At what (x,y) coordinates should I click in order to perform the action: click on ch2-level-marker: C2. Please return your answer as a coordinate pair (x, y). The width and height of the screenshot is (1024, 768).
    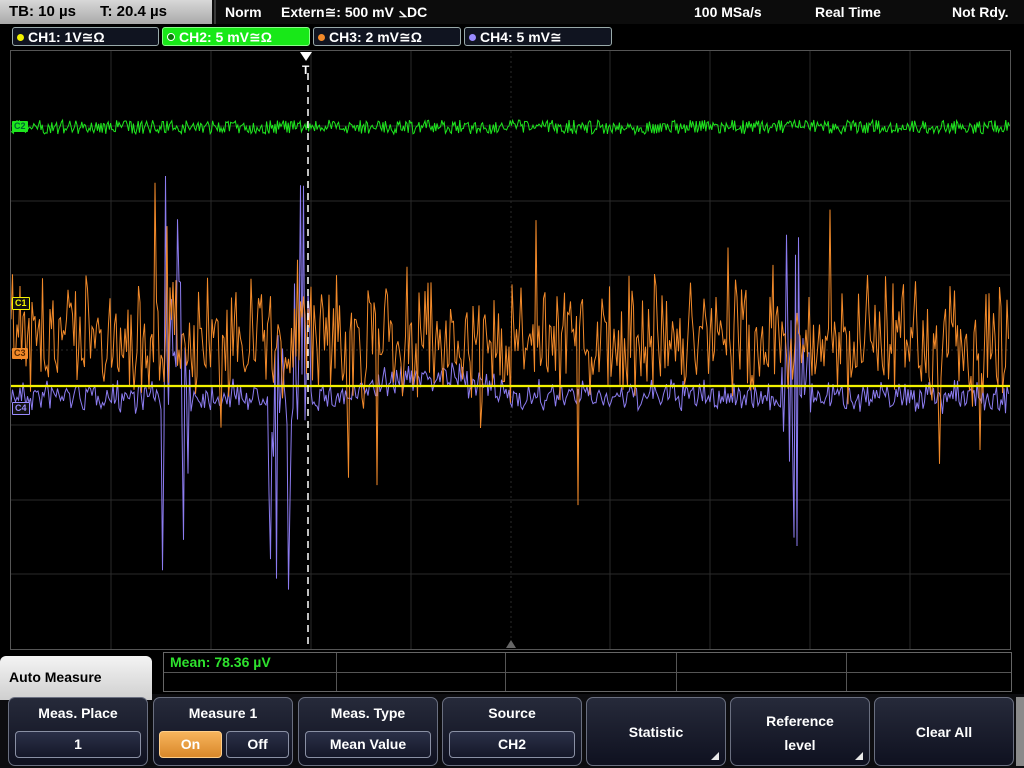
    Looking at the image, I should click on (20, 126).